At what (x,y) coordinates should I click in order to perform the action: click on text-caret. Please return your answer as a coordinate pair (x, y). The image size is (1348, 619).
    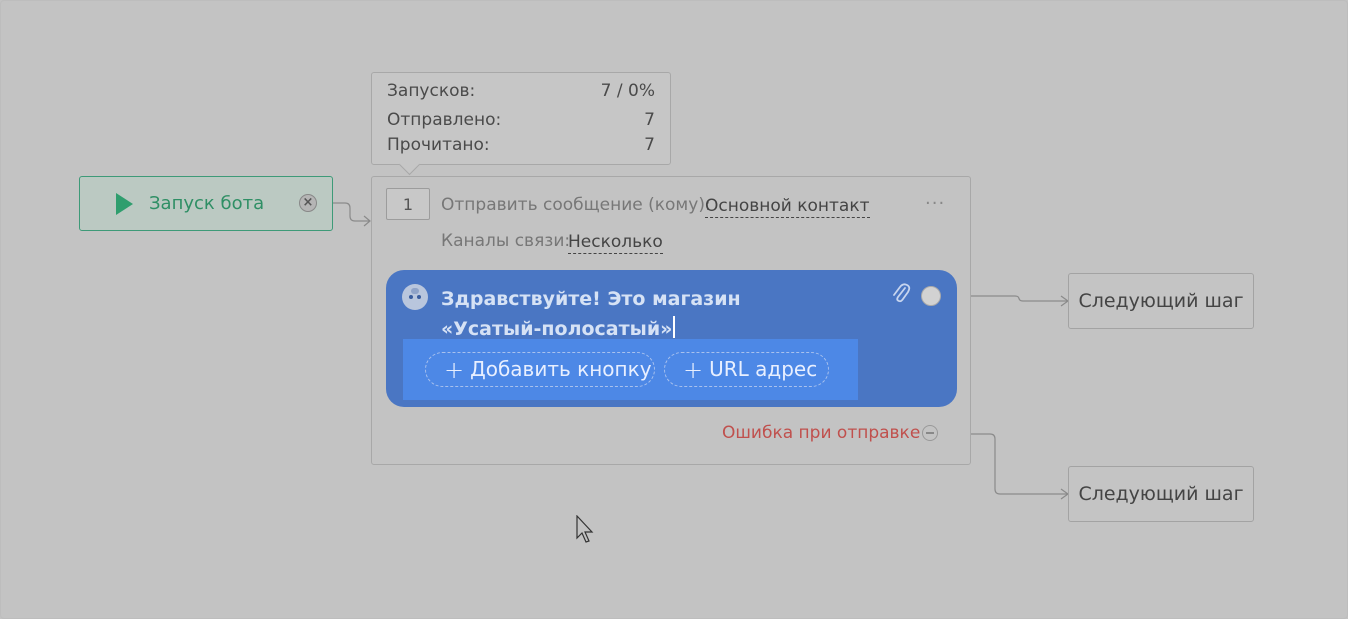
    Looking at the image, I should click on (674, 327).